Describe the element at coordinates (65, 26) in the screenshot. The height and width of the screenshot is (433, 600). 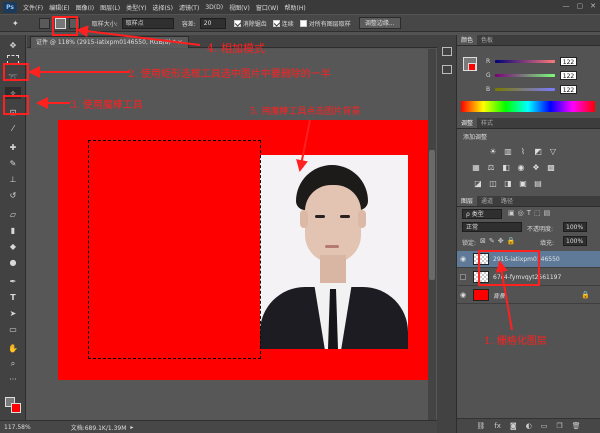
I see `highlight-box-add-mode` at that location.